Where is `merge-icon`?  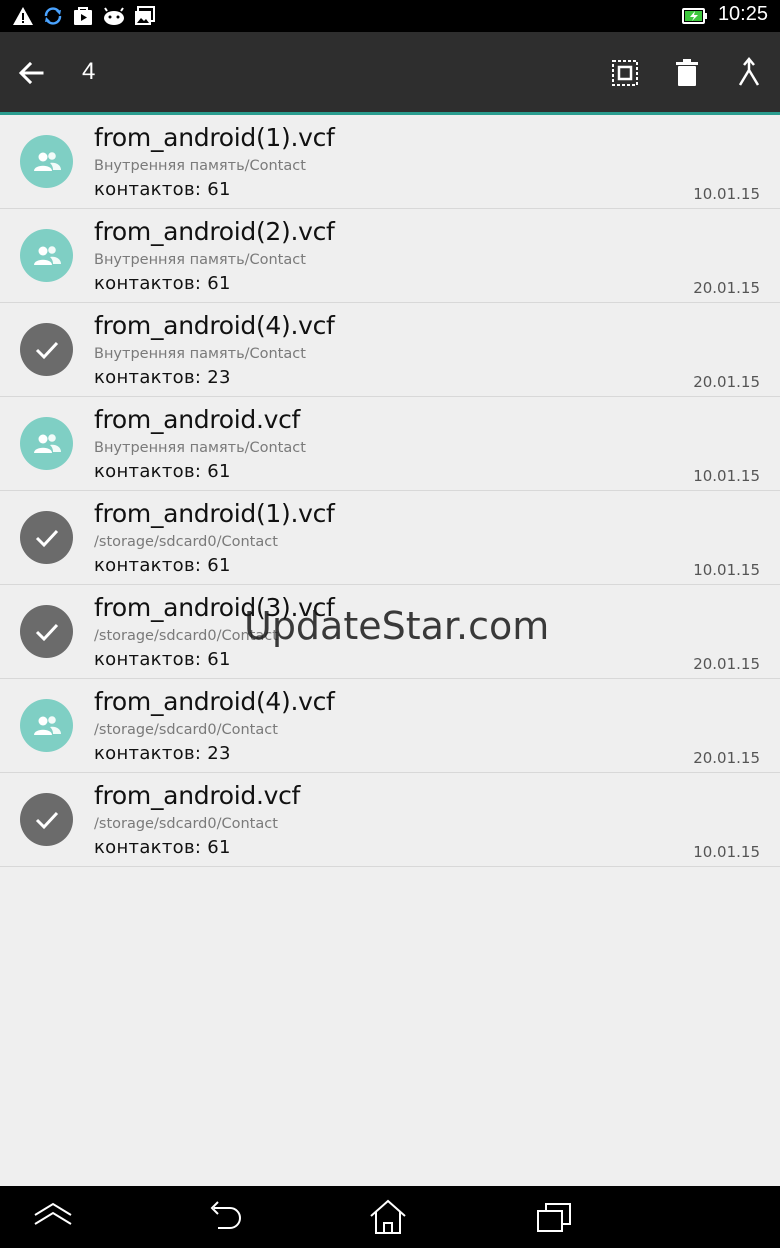
merge-icon is located at coordinates (749, 71).